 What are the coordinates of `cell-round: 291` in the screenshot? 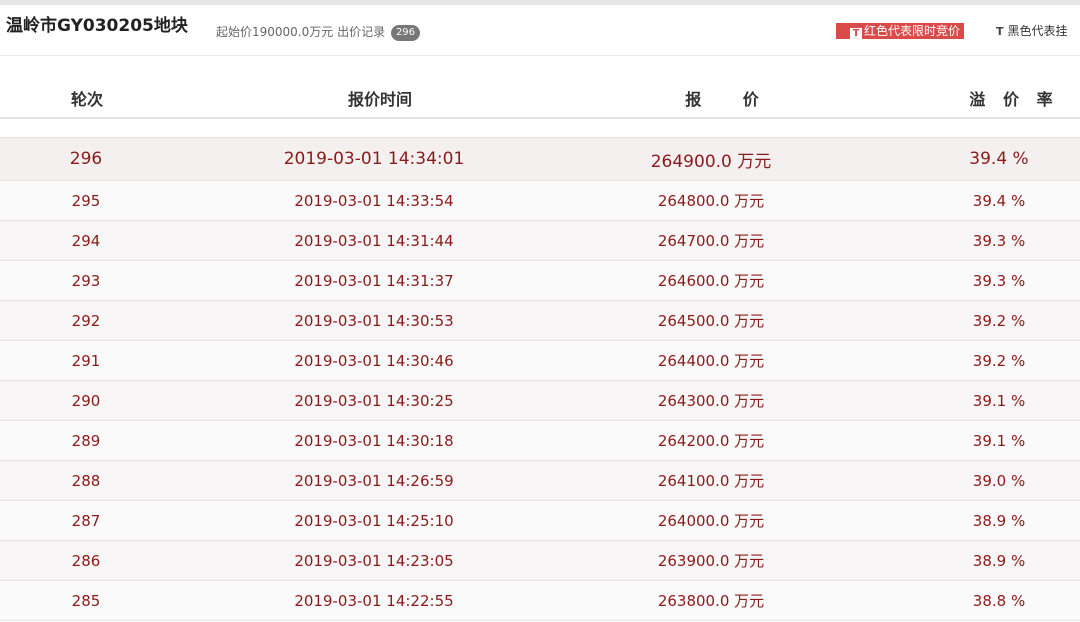 It's located at (86, 360).